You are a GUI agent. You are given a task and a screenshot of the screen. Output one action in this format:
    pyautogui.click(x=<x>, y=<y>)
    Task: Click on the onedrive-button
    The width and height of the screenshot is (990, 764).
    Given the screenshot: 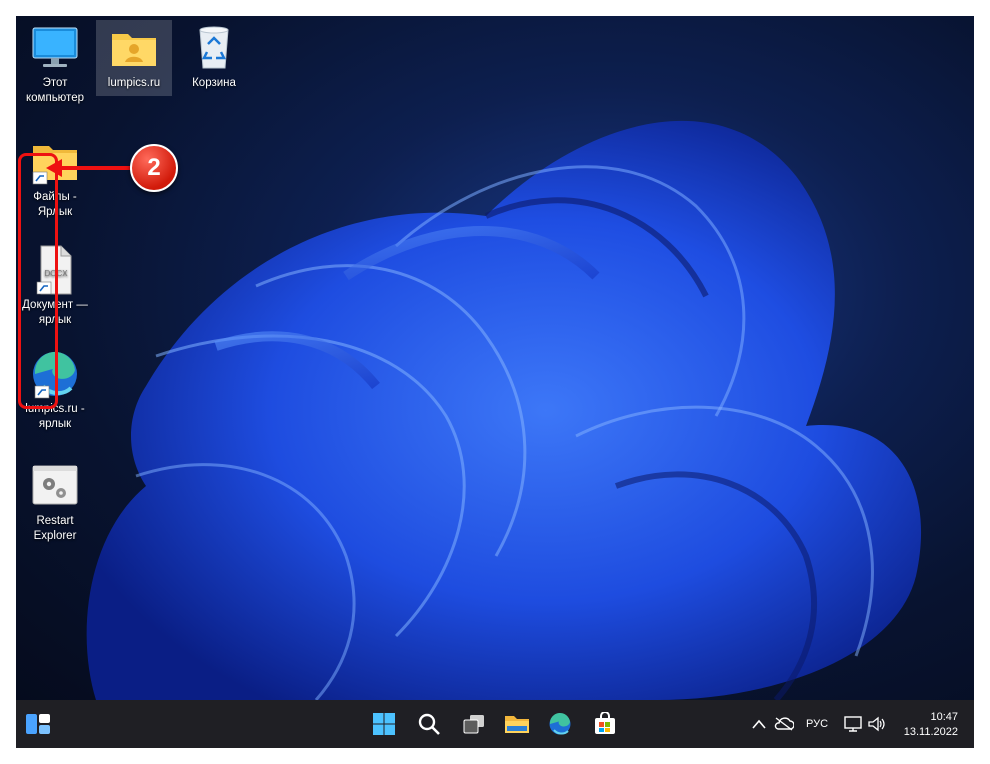 What is the action you would take?
    pyautogui.click(x=784, y=724)
    